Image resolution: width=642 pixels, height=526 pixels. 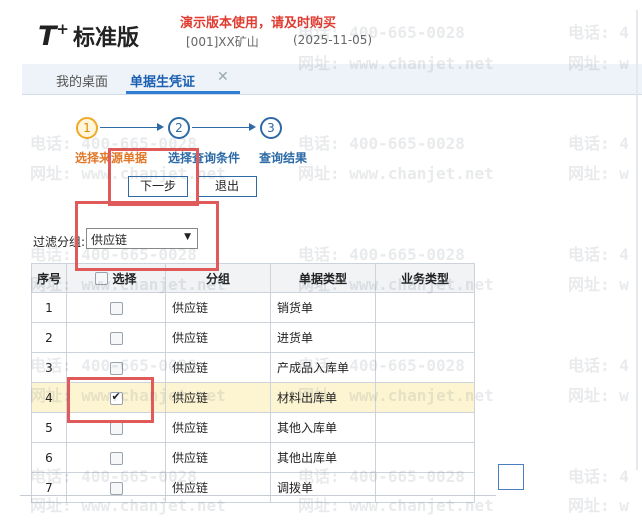 What do you see at coordinates (183, 92) in the screenshot?
I see `active-tab-indicator` at bounding box center [183, 92].